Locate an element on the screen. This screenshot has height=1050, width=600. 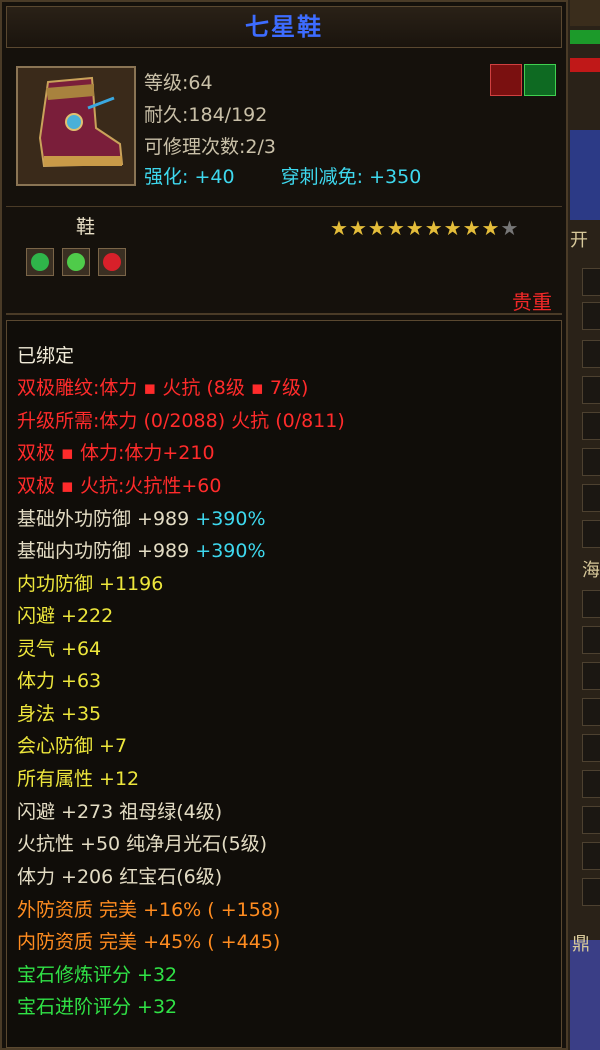
stamina-line: 体力 +63 is located at coordinates (59, 681).